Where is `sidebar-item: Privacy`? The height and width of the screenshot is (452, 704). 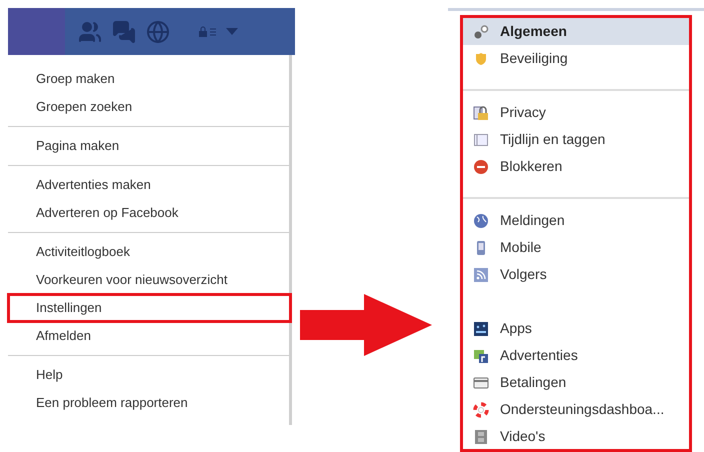 sidebar-item: Privacy is located at coordinates (576, 112).